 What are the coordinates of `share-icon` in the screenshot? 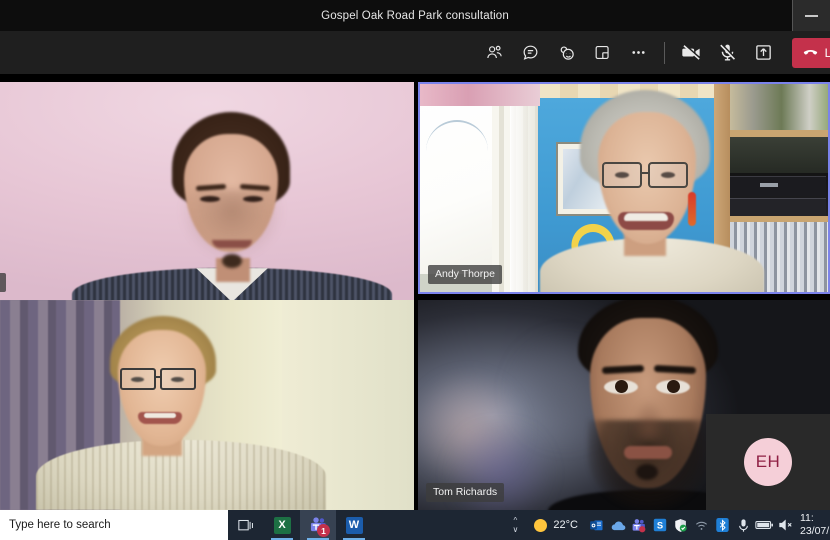 It's located at (764, 53).